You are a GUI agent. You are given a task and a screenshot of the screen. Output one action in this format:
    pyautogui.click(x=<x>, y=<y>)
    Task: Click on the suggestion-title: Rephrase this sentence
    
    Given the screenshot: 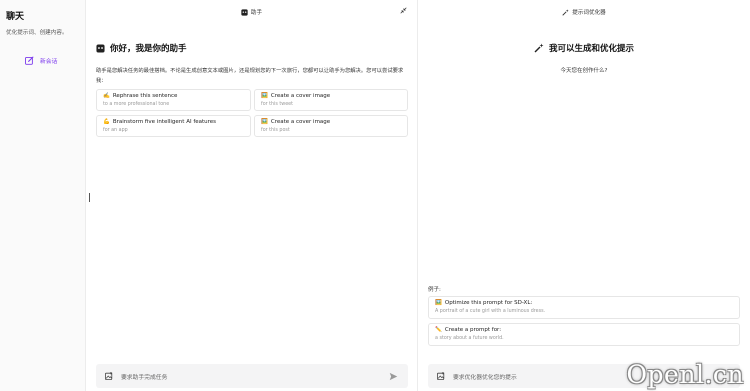 What is the action you would take?
    pyautogui.click(x=145, y=96)
    